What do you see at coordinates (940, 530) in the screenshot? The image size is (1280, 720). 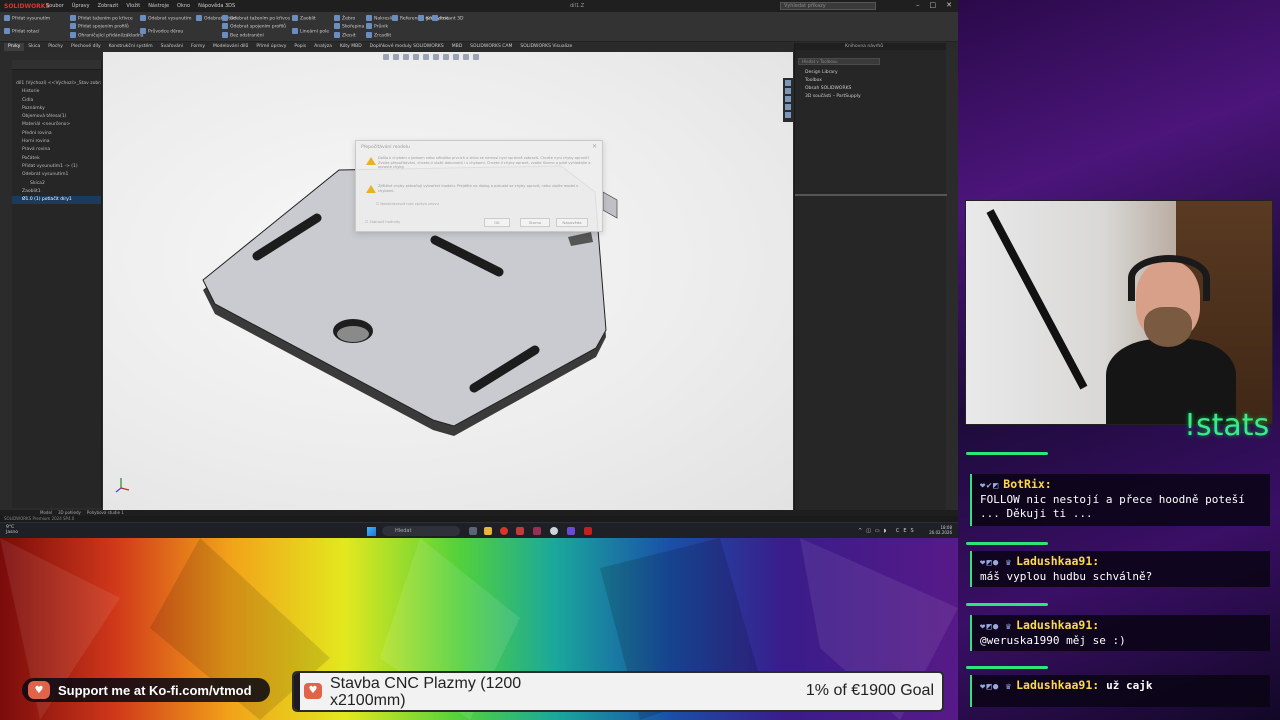 I see `clock: 18:08 26.02.2026` at bounding box center [940, 530].